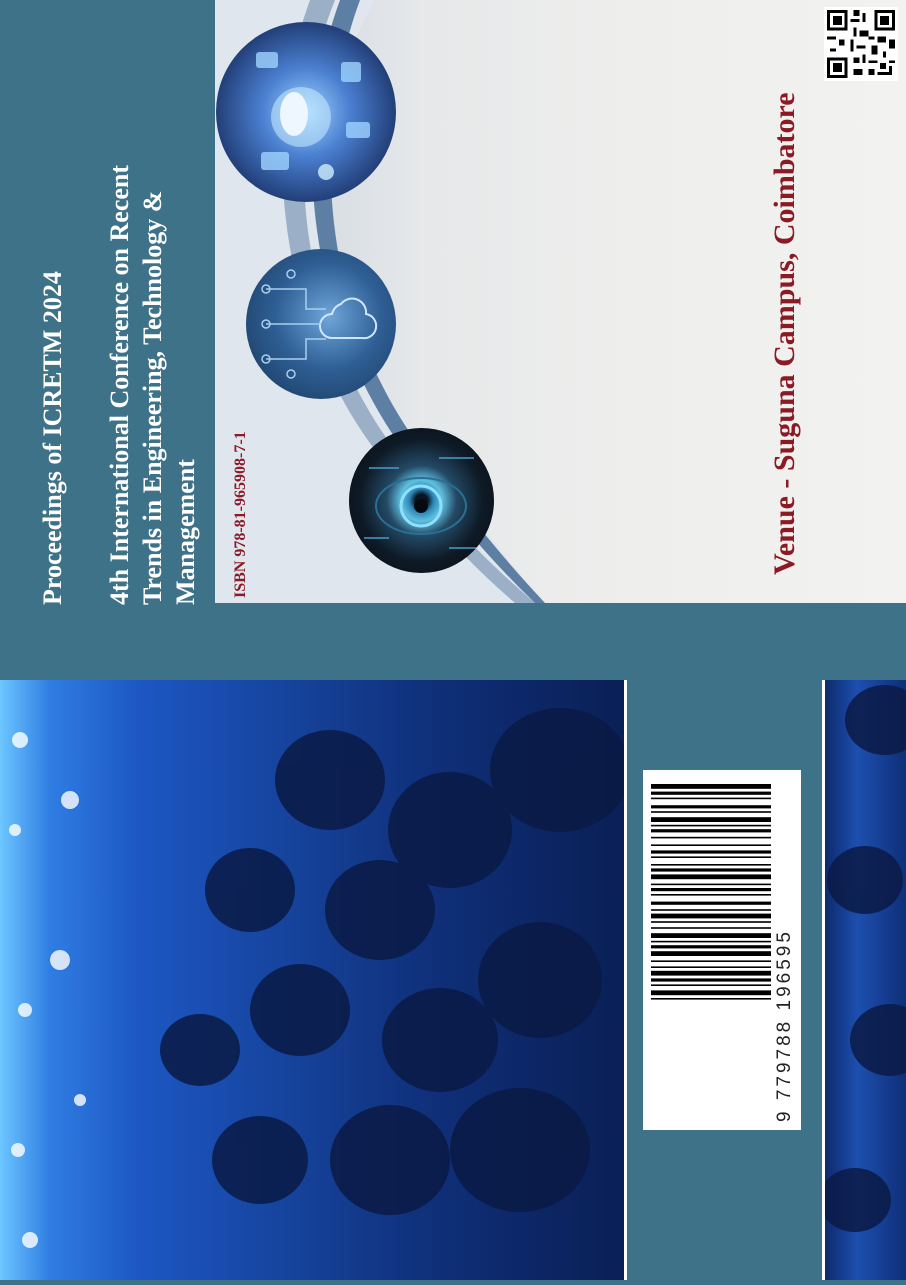 The height and width of the screenshot is (1285, 906). What do you see at coordinates (306, 112) in the screenshot?
I see `robot-ai-image` at bounding box center [306, 112].